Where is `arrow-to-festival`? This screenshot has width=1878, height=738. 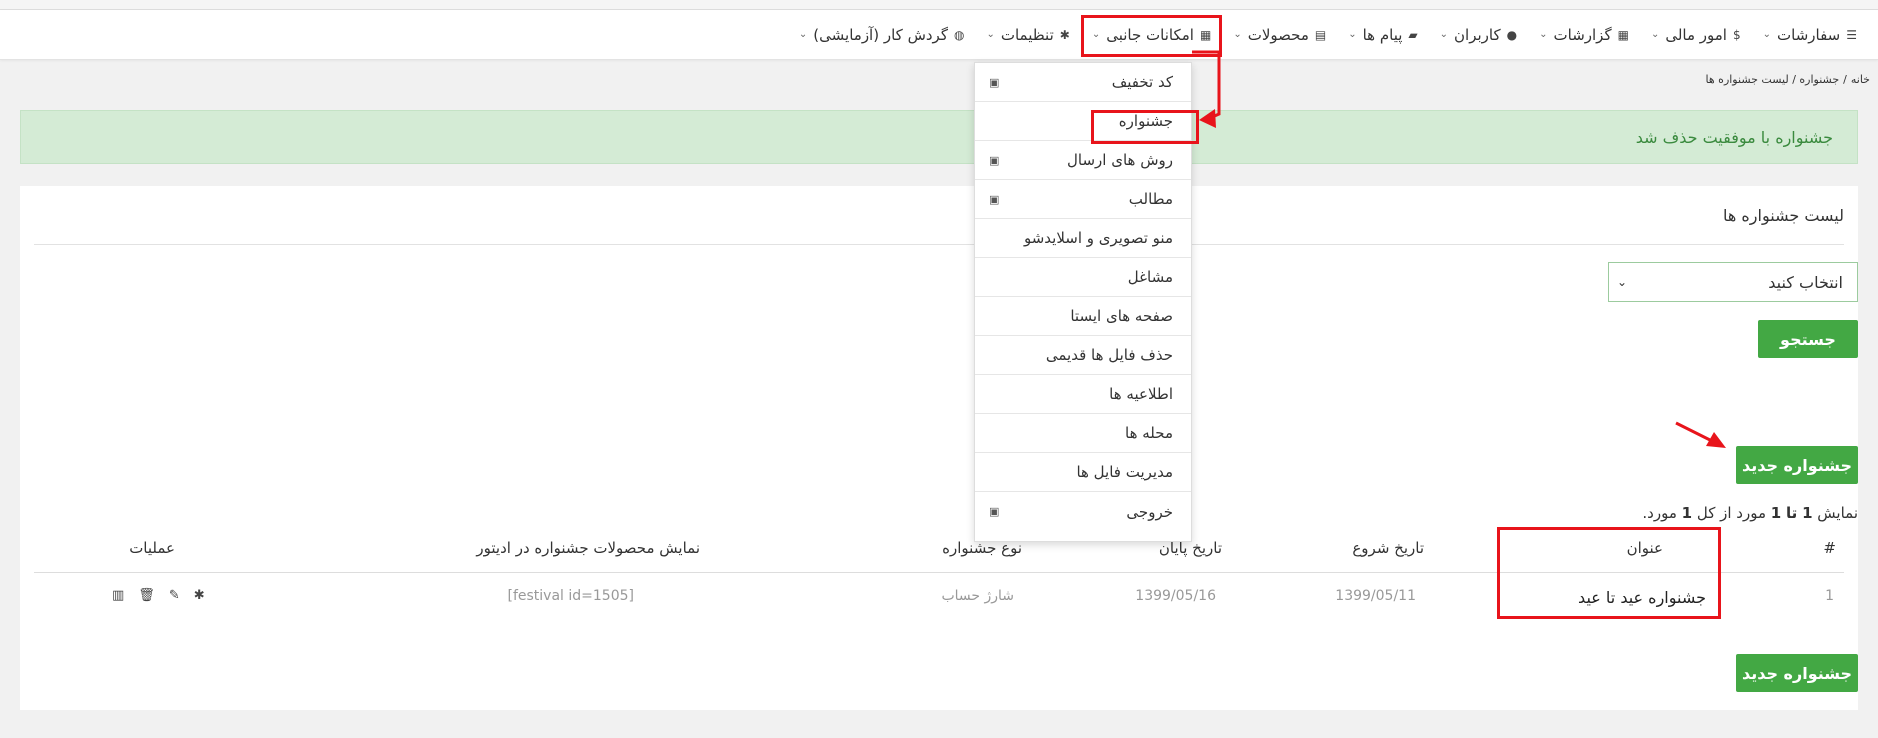 arrow-to-festival is located at coordinates (1206, 85).